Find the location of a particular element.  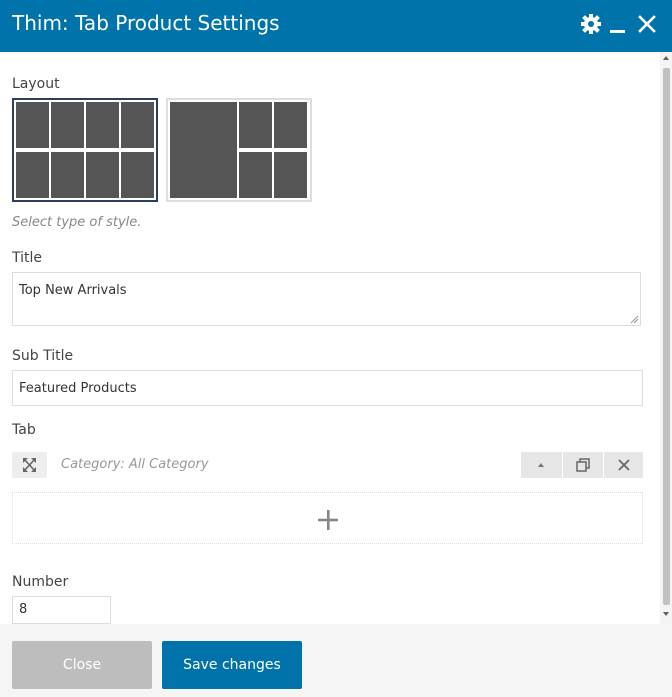

scrollbar is located at coordinates (666, 338).